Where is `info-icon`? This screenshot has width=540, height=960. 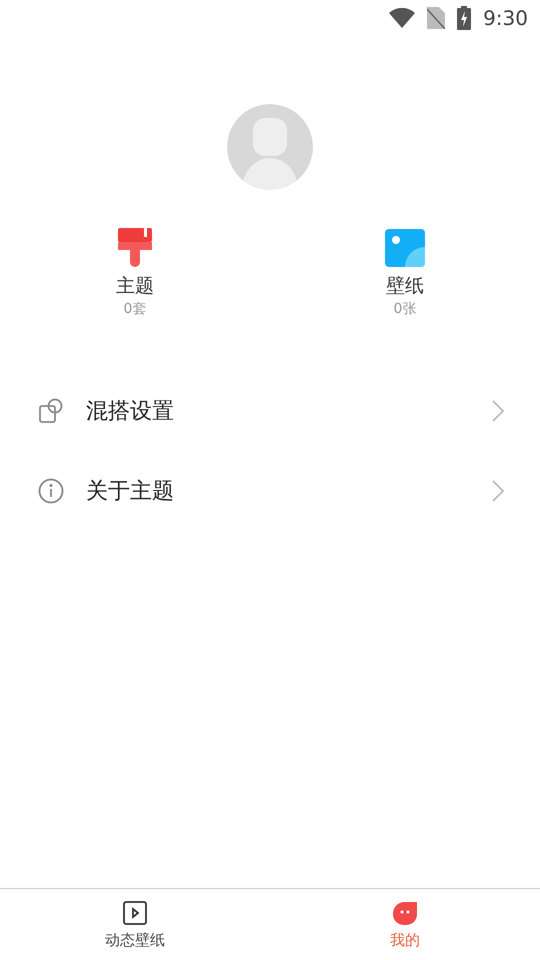 info-icon is located at coordinates (51, 491).